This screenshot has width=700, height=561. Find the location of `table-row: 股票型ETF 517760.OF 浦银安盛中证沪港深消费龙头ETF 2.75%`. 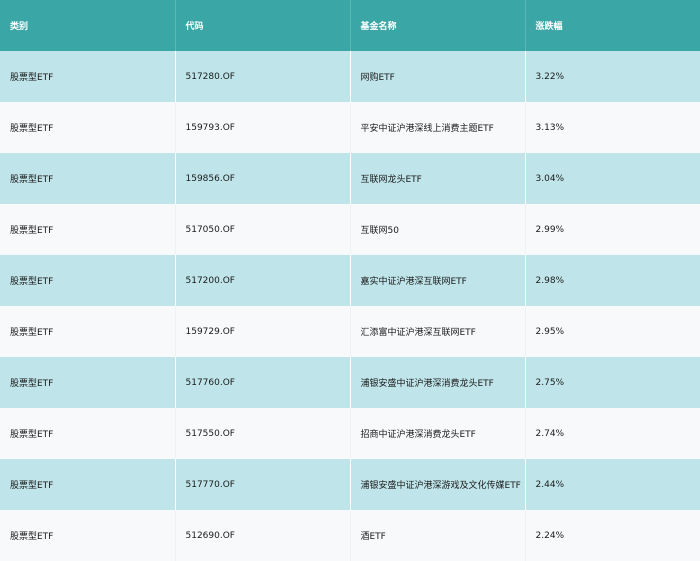

table-row: 股票型ETF 517760.OF 浦银安盛中证沪港深消费龙头ETF 2.75% is located at coordinates (350, 382).